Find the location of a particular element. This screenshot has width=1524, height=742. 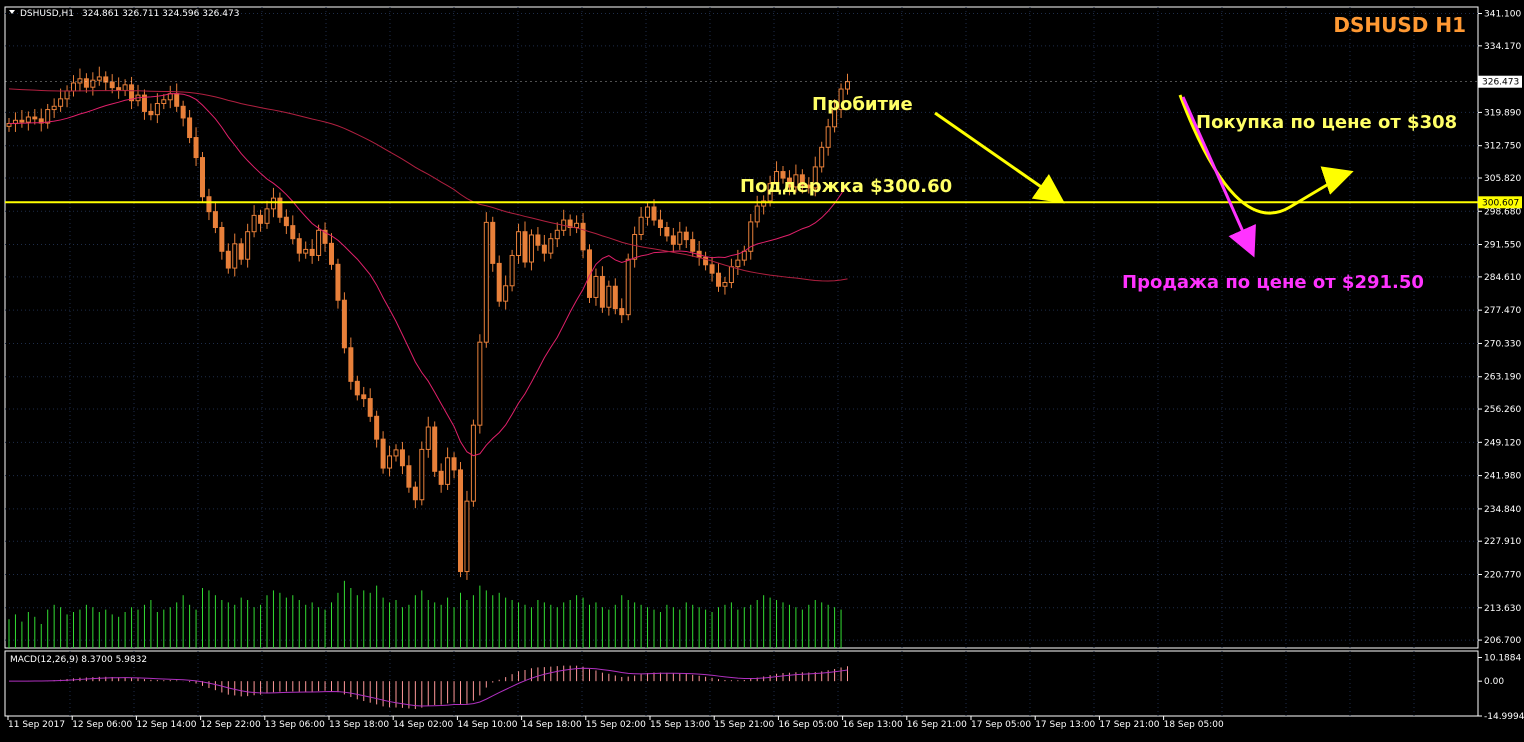

time-tick-label: 17 Sep 05:00 is located at coordinates (1001, 725).